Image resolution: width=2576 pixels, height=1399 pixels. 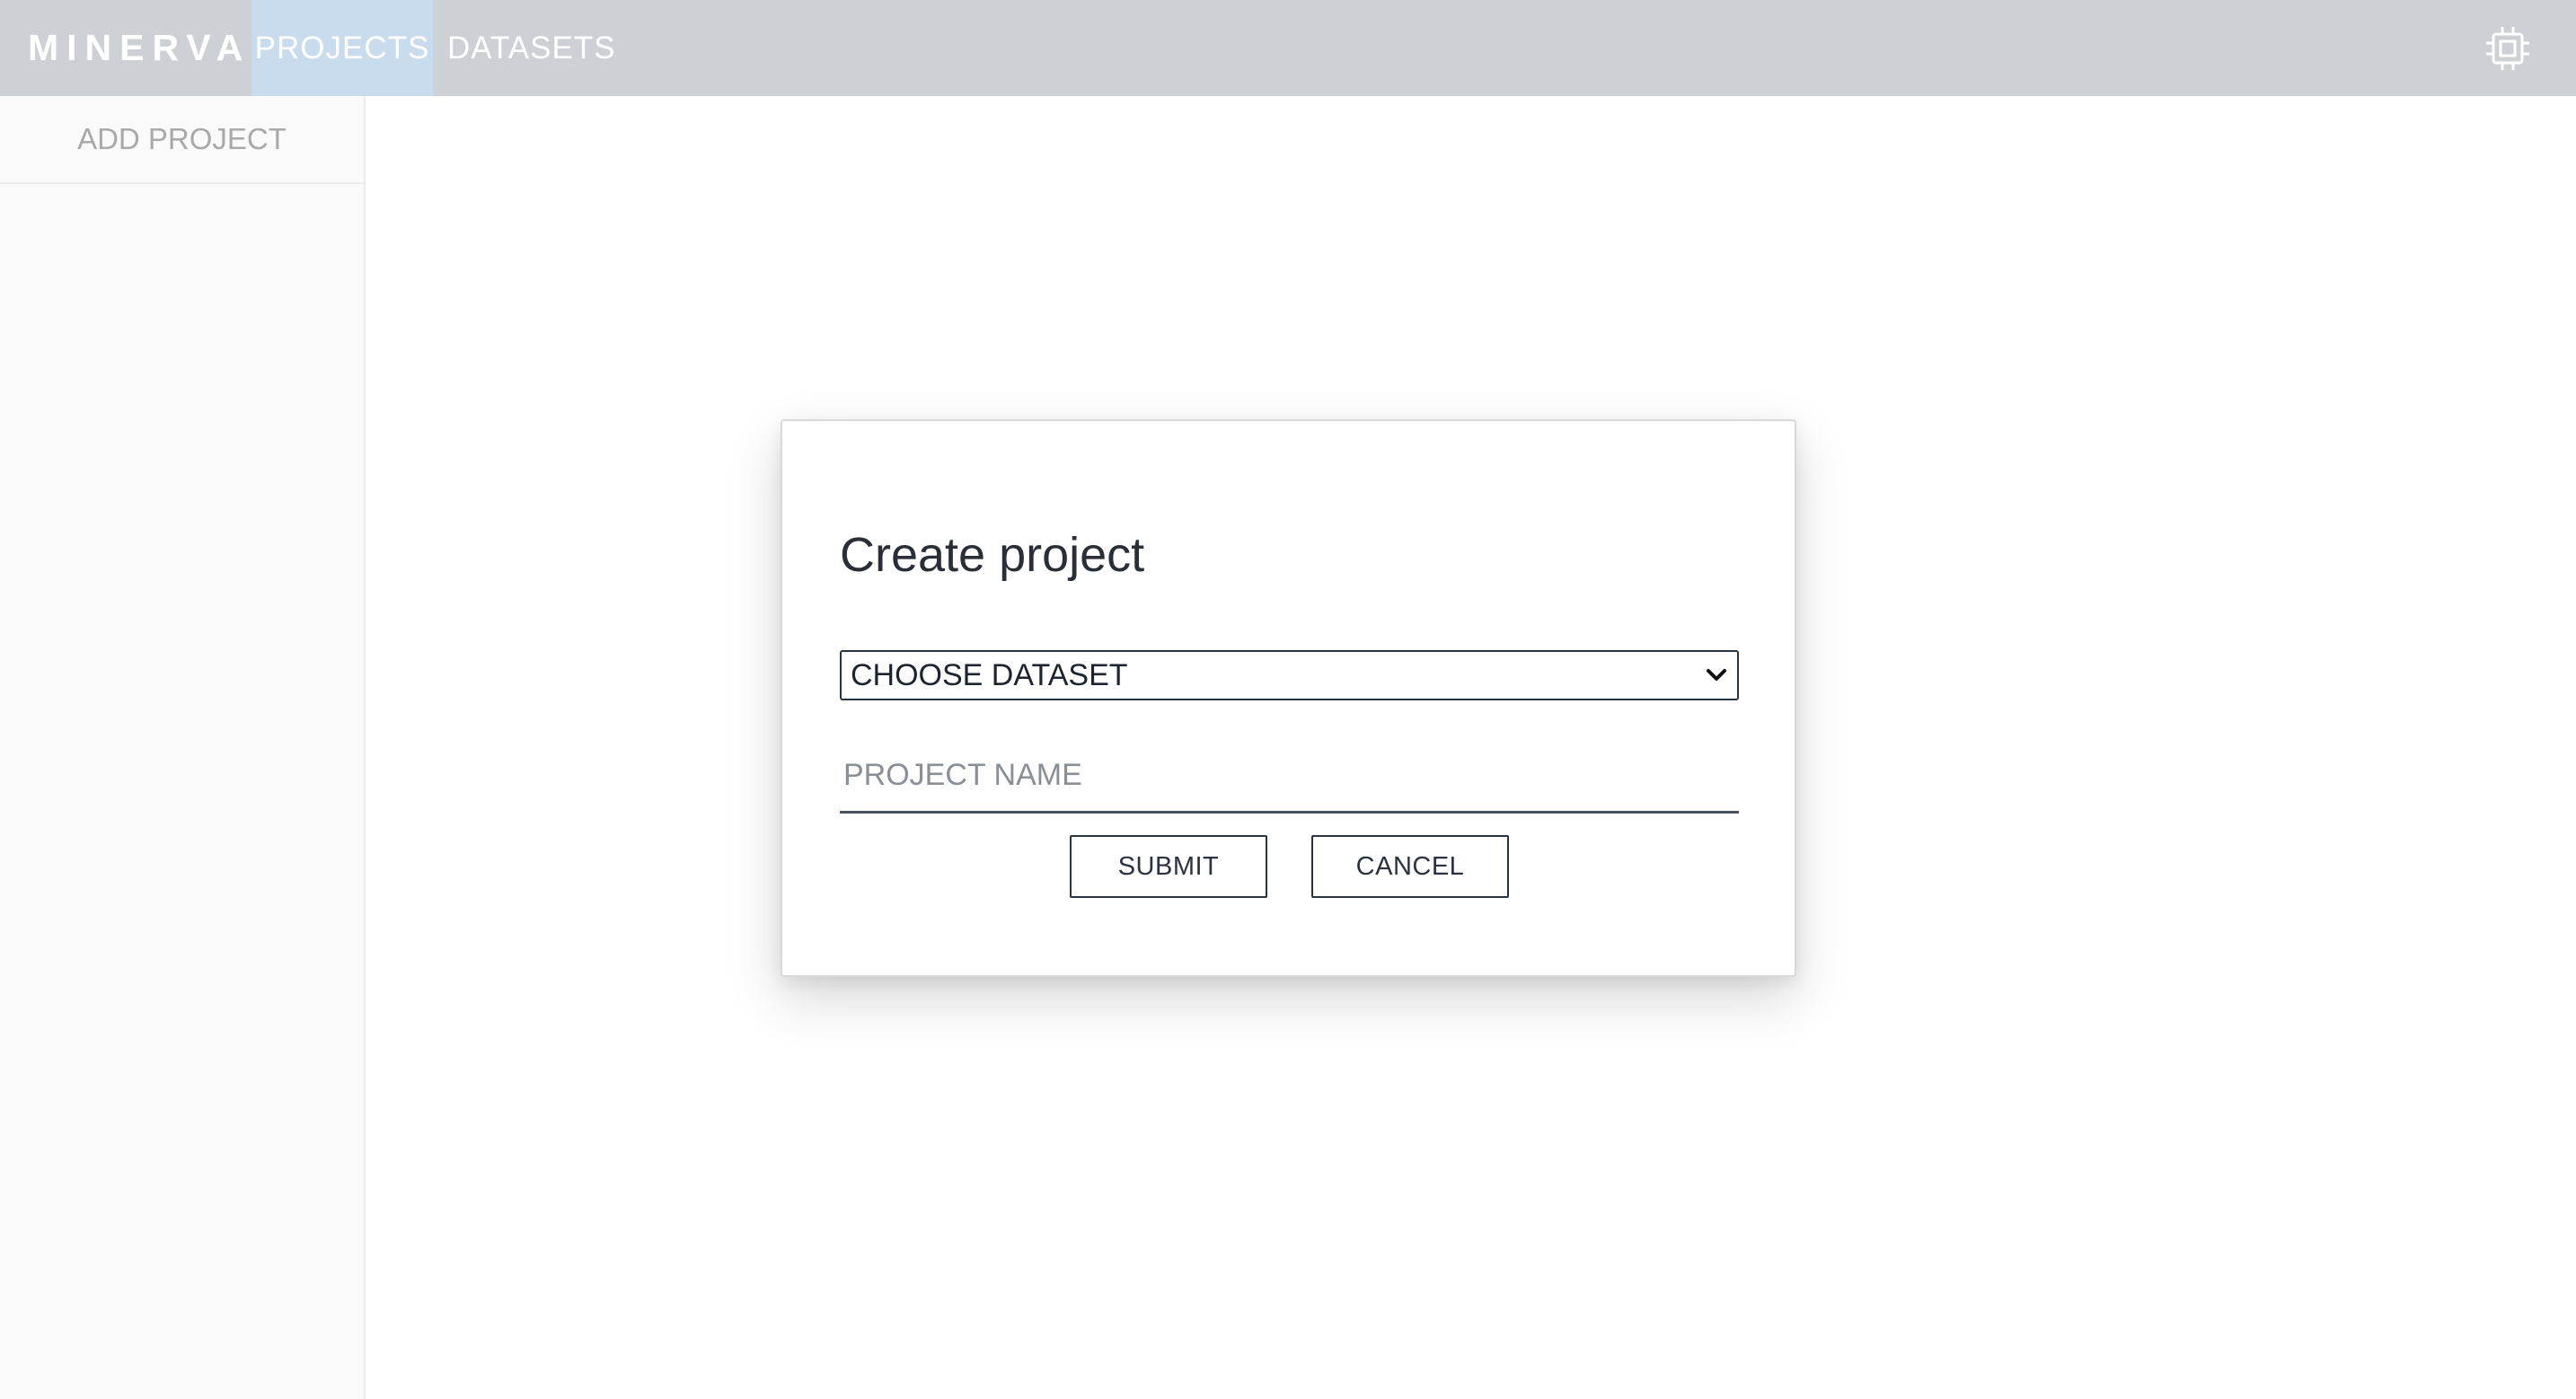 What do you see at coordinates (125, 48) in the screenshot?
I see `app-logo: MINERVA` at bounding box center [125, 48].